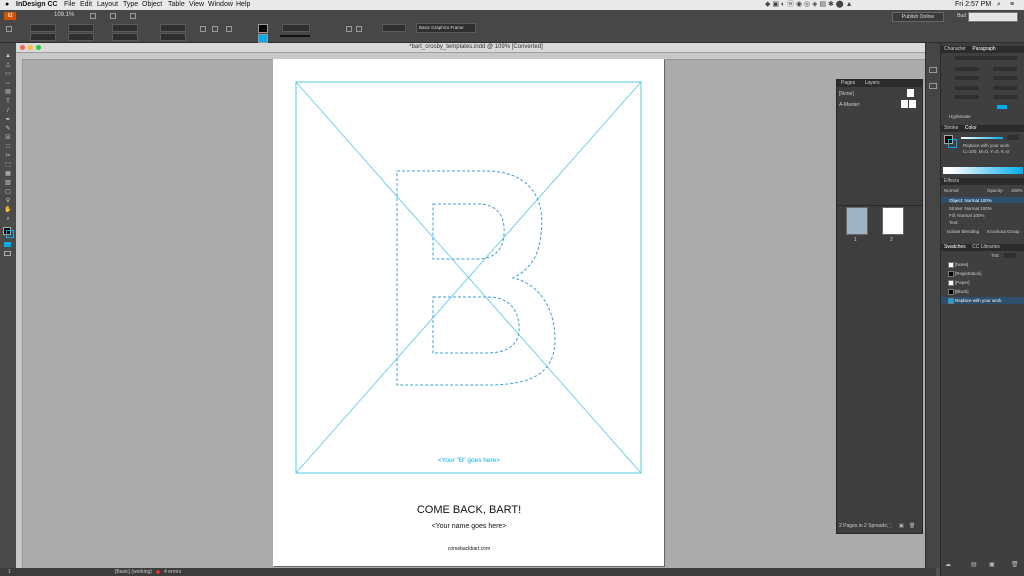 The height and width of the screenshot is (576, 1024). Describe the element at coordinates (8, 183) in the screenshot. I see `gradient-feather-tool-icon: ▧` at that location.